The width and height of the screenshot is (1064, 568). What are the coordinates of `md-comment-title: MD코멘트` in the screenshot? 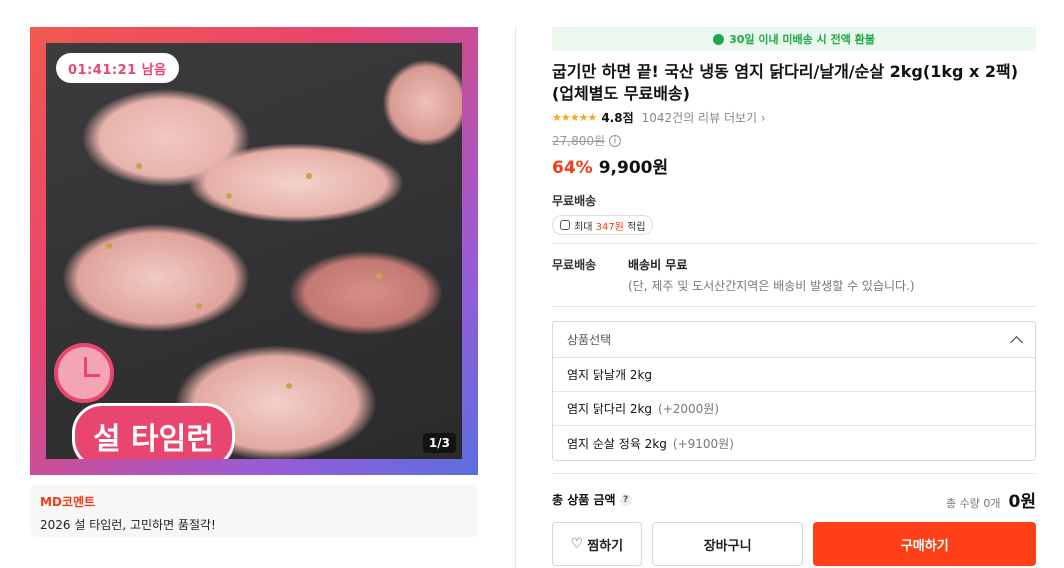 It's located at (68, 502).